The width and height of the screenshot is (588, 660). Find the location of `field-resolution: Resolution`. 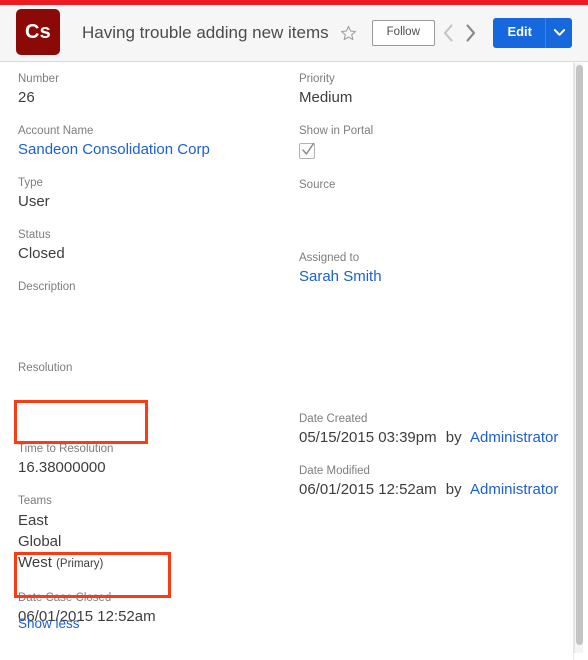

field-resolution: Resolution is located at coordinates (157, 379).